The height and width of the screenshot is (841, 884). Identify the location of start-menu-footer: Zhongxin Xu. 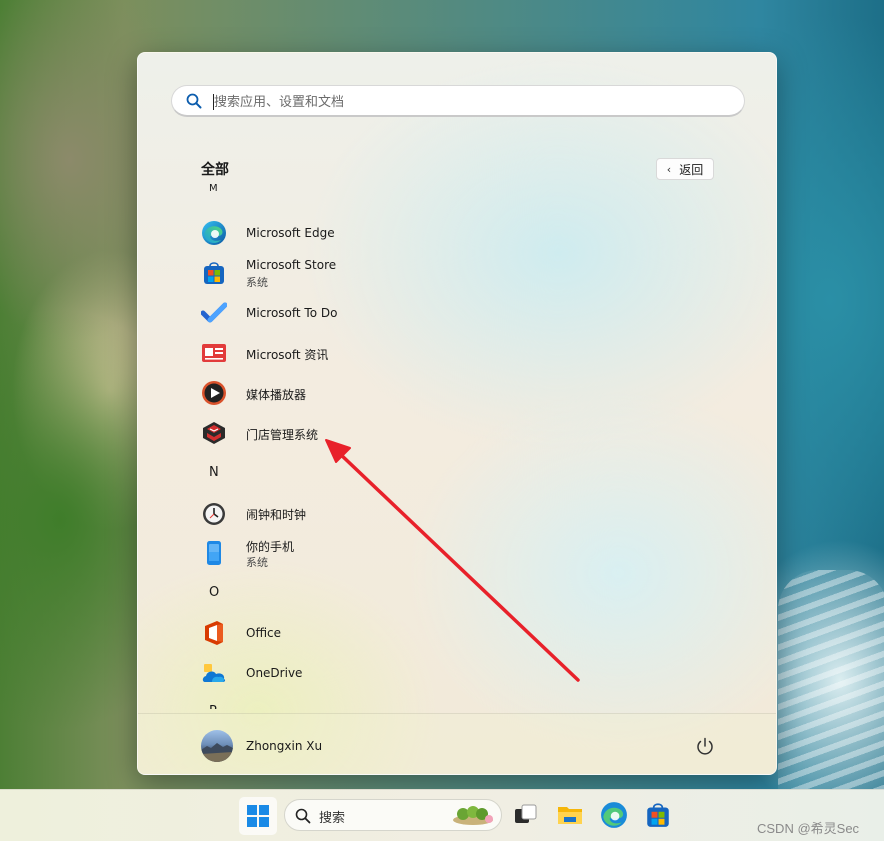
(457, 743).